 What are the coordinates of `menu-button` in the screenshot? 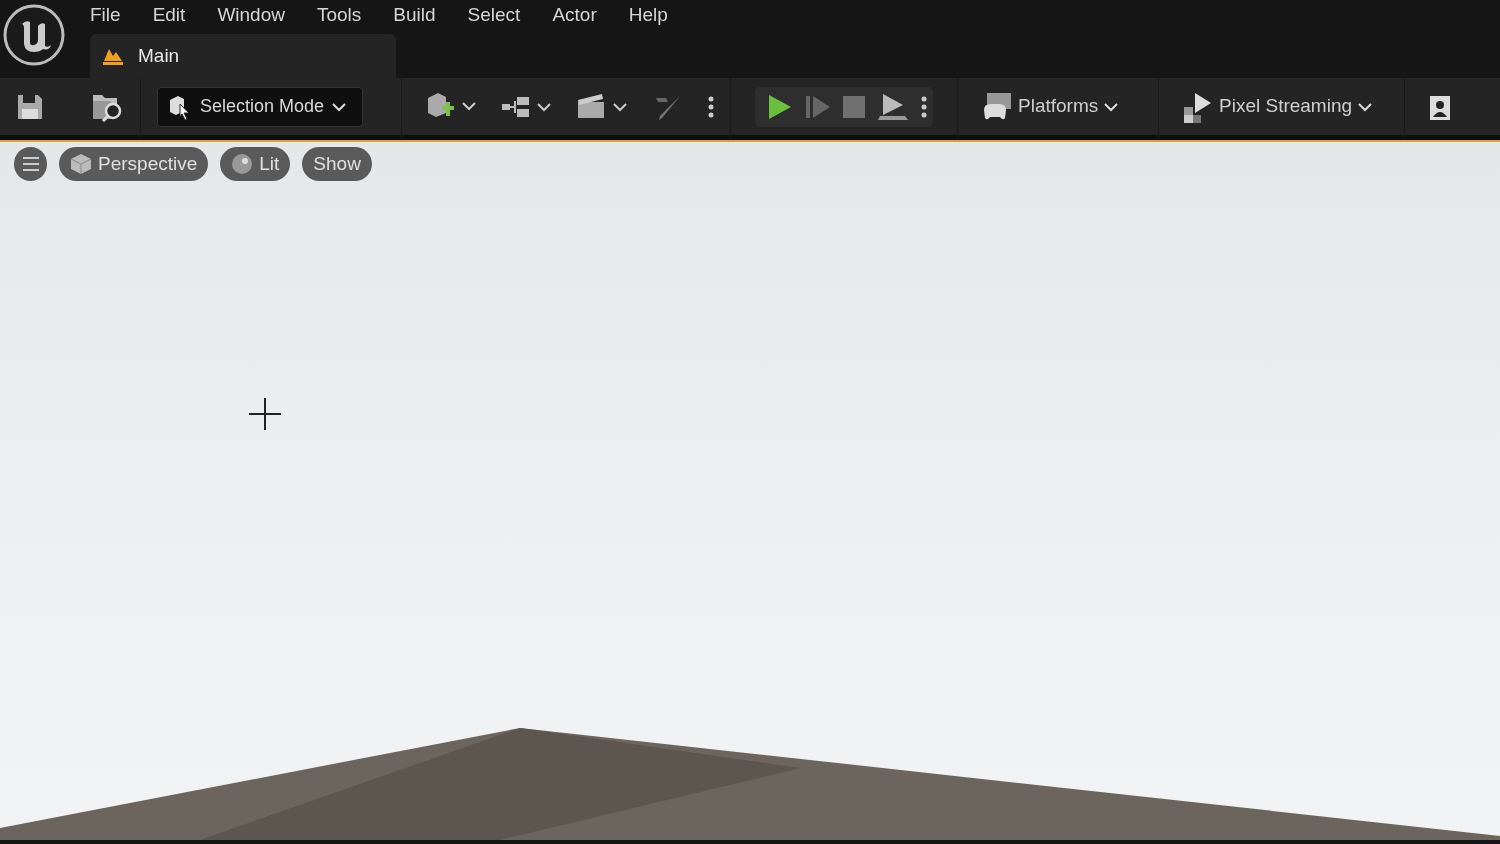 It's located at (30, 164).